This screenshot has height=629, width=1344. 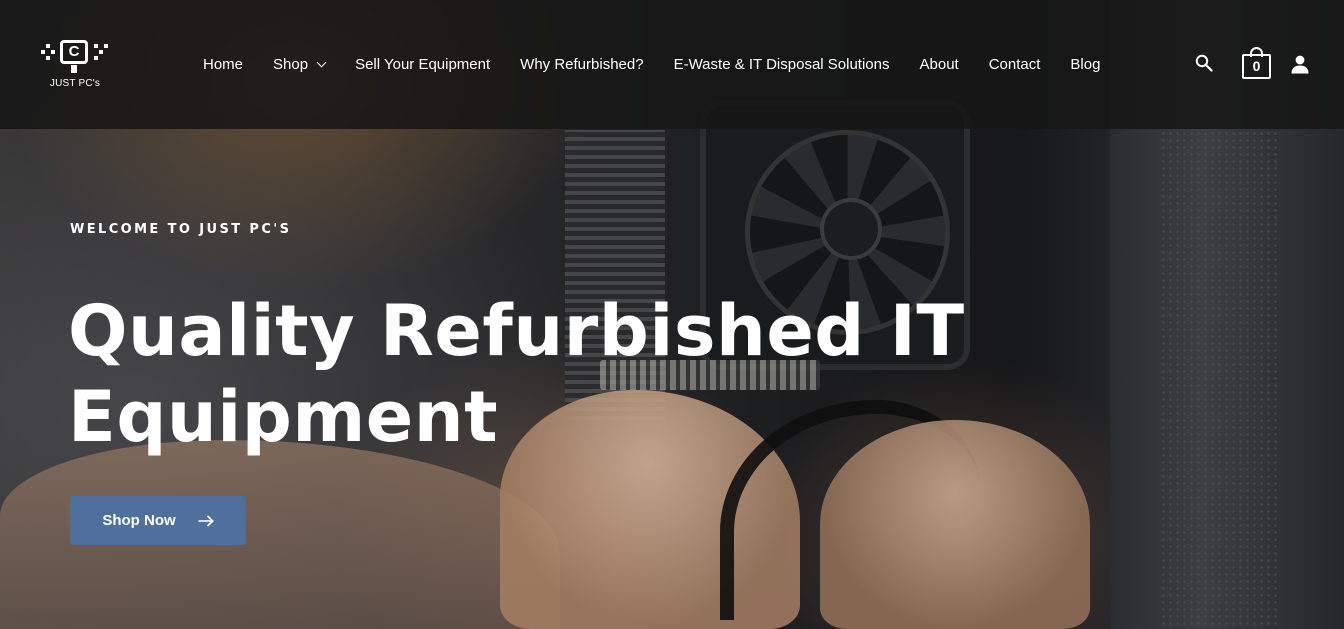 I want to click on fan-hub, so click(x=851, y=229).